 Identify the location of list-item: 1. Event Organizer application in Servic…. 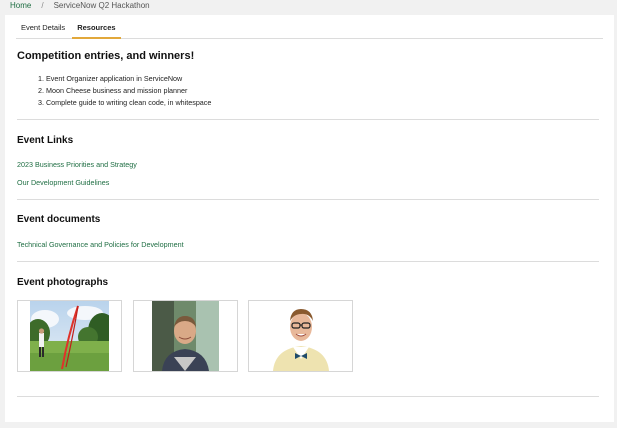
(110, 78).